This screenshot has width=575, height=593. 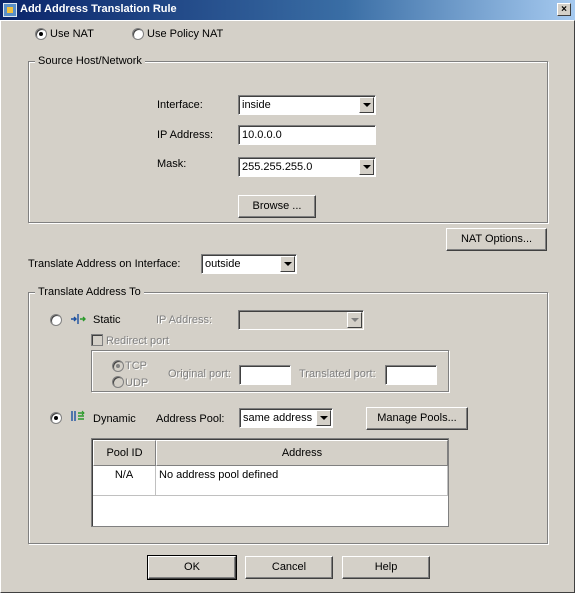 What do you see at coordinates (185, 34) in the screenshot?
I see `use-policy-nat-label: Use Policy NAT` at bounding box center [185, 34].